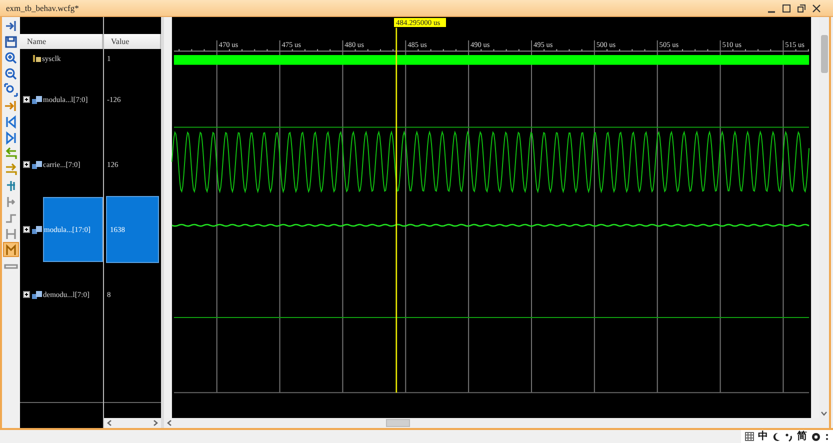 The width and height of the screenshot is (833, 443). What do you see at coordinates (43, 8) in the screenshot?
I see `window-title: exm_tb_behav.wcfg*` at bounding box center [43, 8].